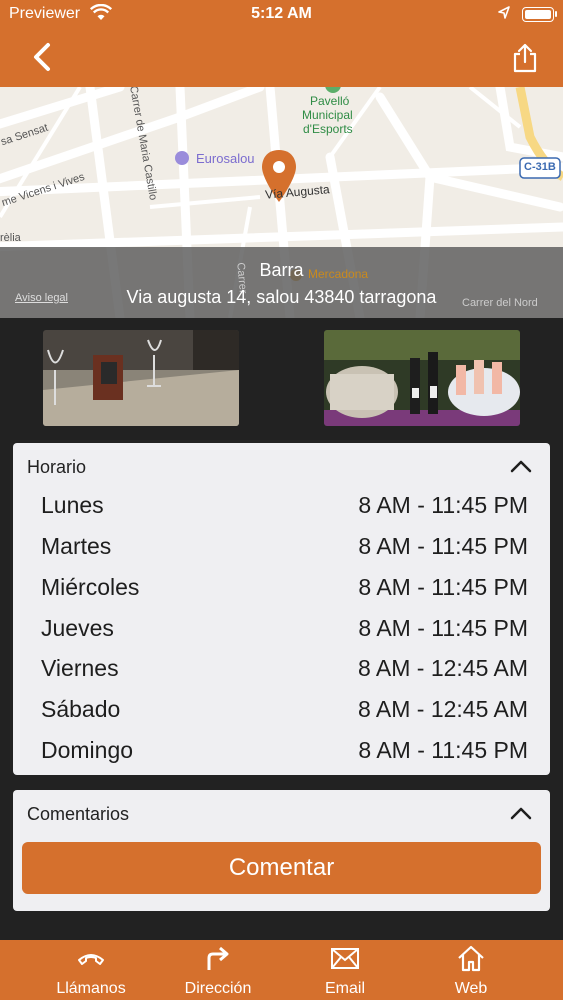  What do you see at coordinates (57, 467) in the screenshot?
I see `schedule-title: Horario` at bounding box center [57, 467].